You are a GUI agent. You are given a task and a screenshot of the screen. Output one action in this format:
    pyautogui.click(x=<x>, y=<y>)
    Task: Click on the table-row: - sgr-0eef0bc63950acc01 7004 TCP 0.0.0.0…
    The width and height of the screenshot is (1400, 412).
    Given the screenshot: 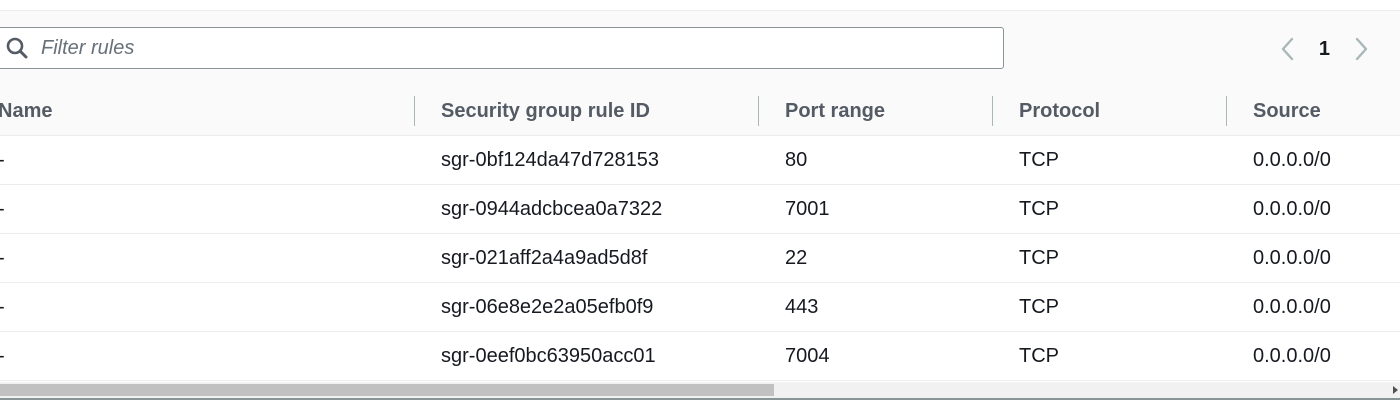 What is the action you would take?
    pyautogui.click(x=700, y=356)
    